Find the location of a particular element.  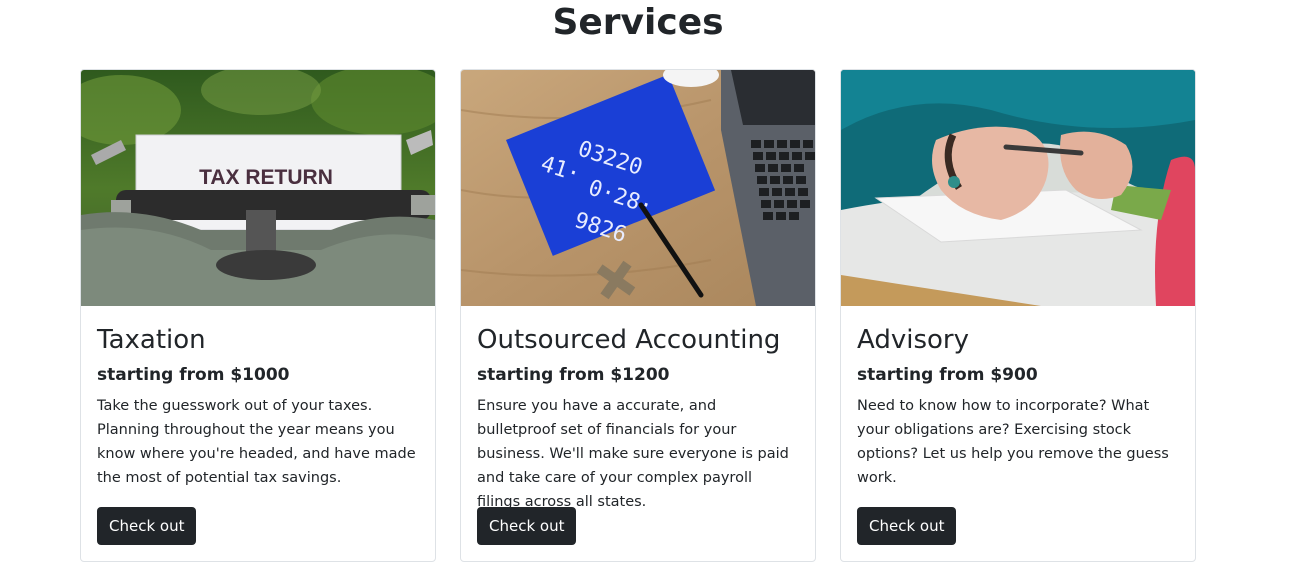

hands-writing-image is located at coordinates (1018, 188).